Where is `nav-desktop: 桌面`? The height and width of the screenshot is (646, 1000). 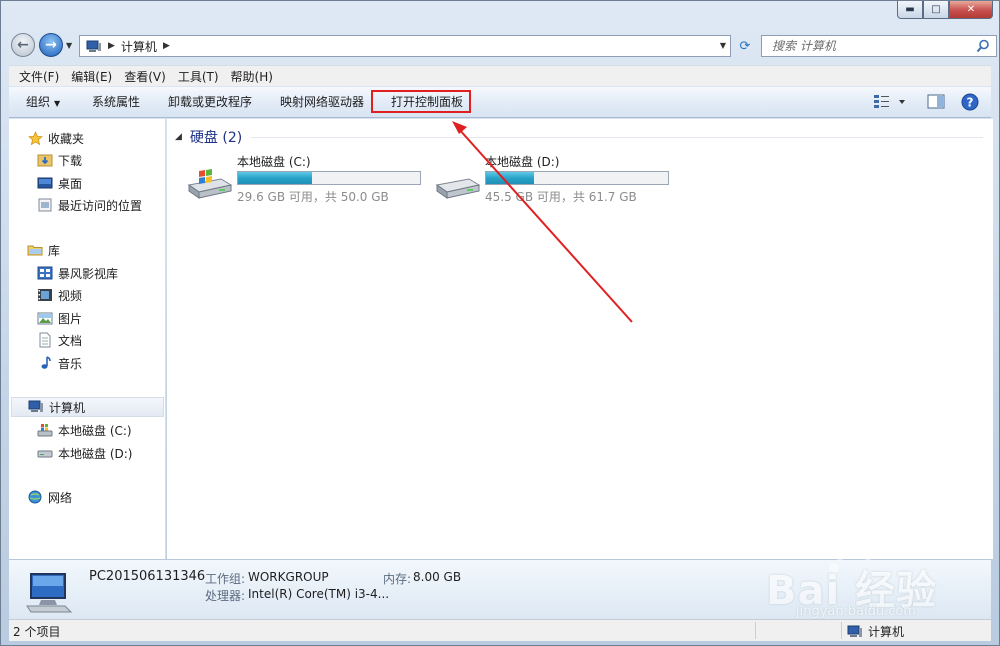
nav-desktop: 桌面 is located at coordinates (59, 183).